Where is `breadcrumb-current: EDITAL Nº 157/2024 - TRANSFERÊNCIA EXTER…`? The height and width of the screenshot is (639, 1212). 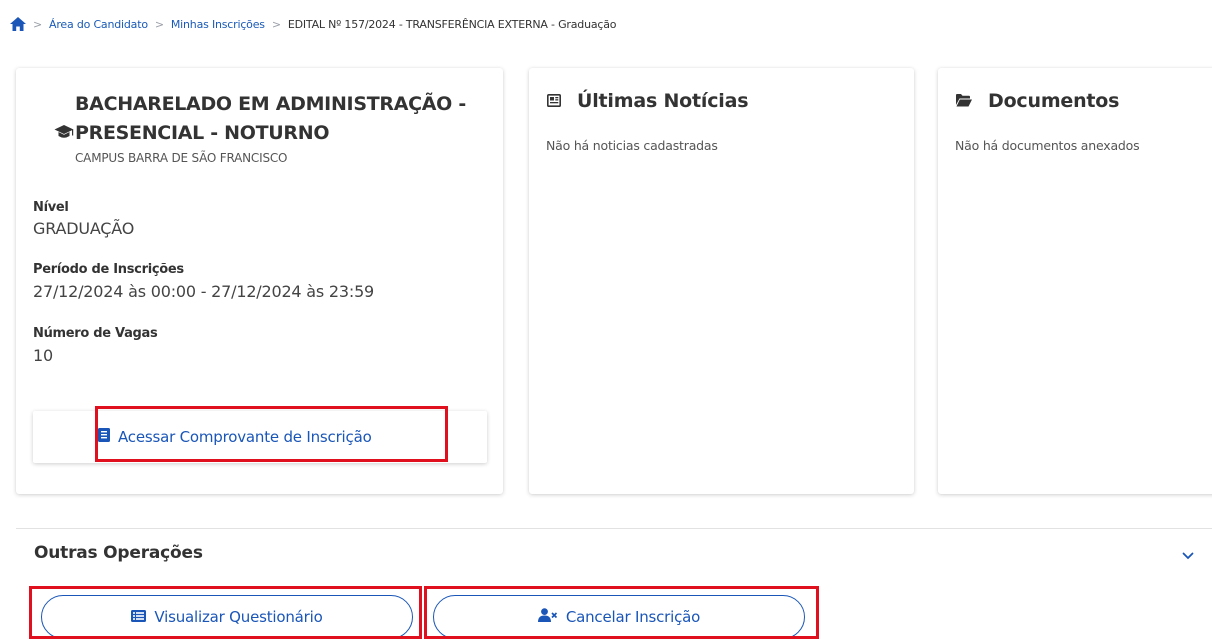
breadcrumb-current: EDITAL Nº 157/2024 - TRANSFERÊNCIA EXTER… is located at coordinates (452, 24).